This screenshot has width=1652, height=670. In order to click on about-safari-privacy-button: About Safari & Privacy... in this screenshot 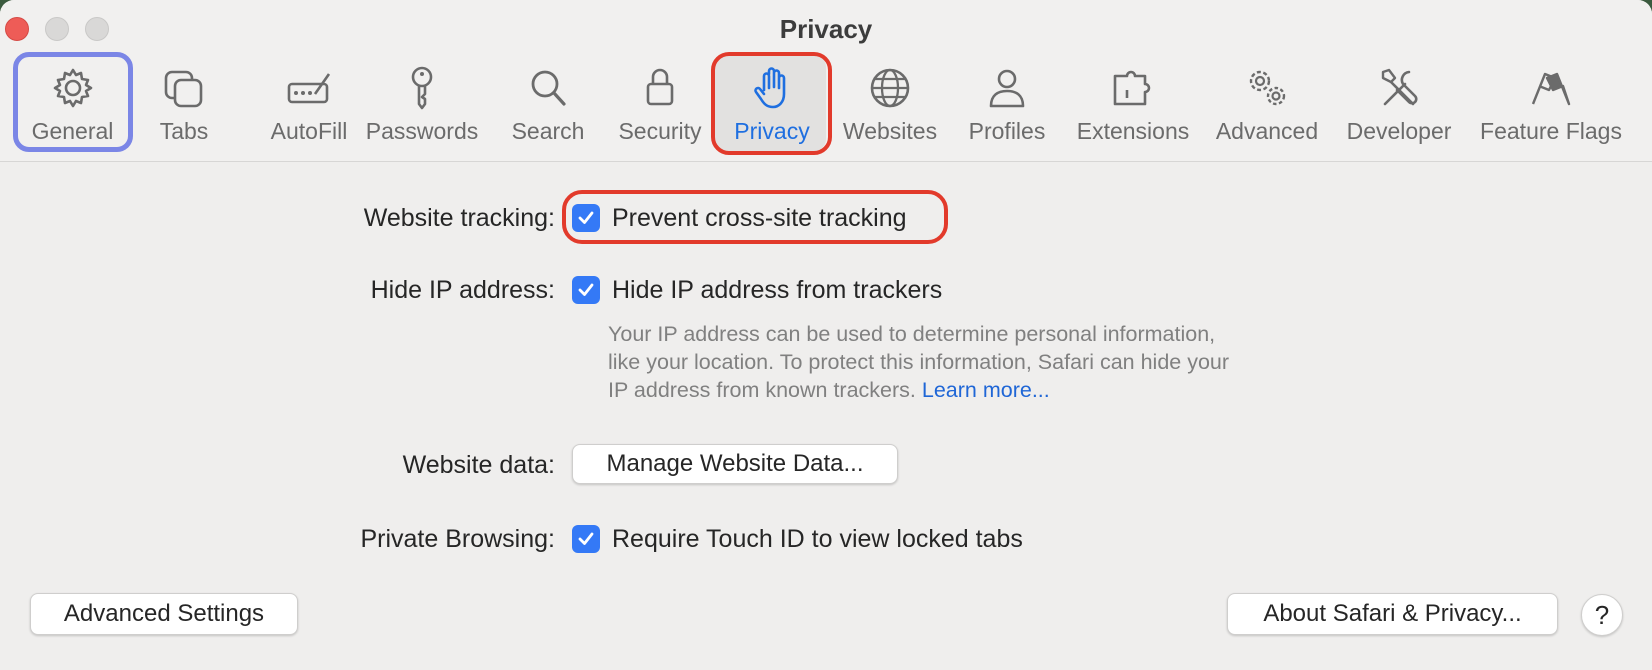, I will do `click(1392, 614)`.